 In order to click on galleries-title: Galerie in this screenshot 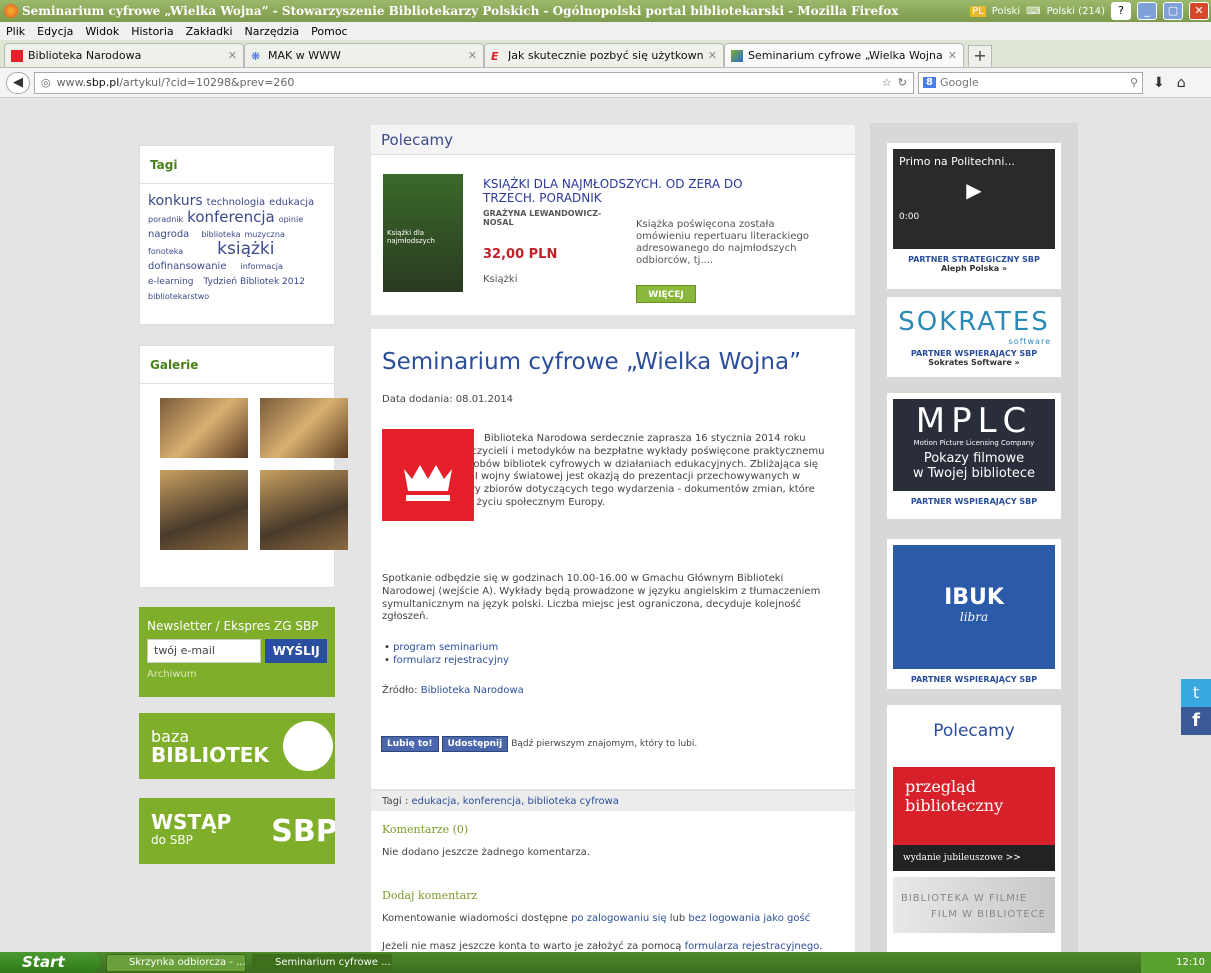, I will do `click(237, 365)`.